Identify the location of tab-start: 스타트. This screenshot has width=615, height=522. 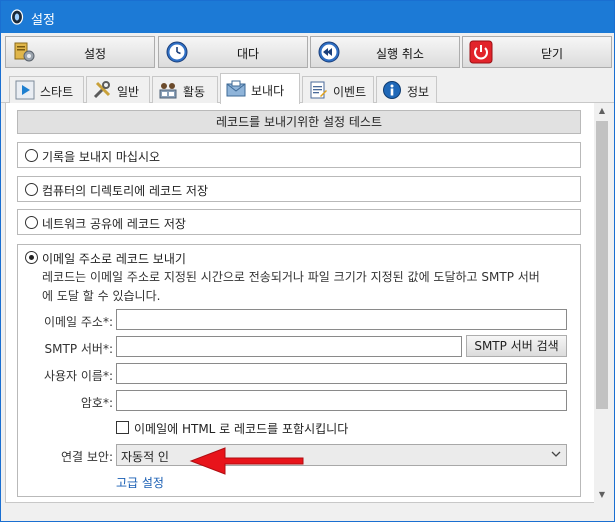
(46, 89).